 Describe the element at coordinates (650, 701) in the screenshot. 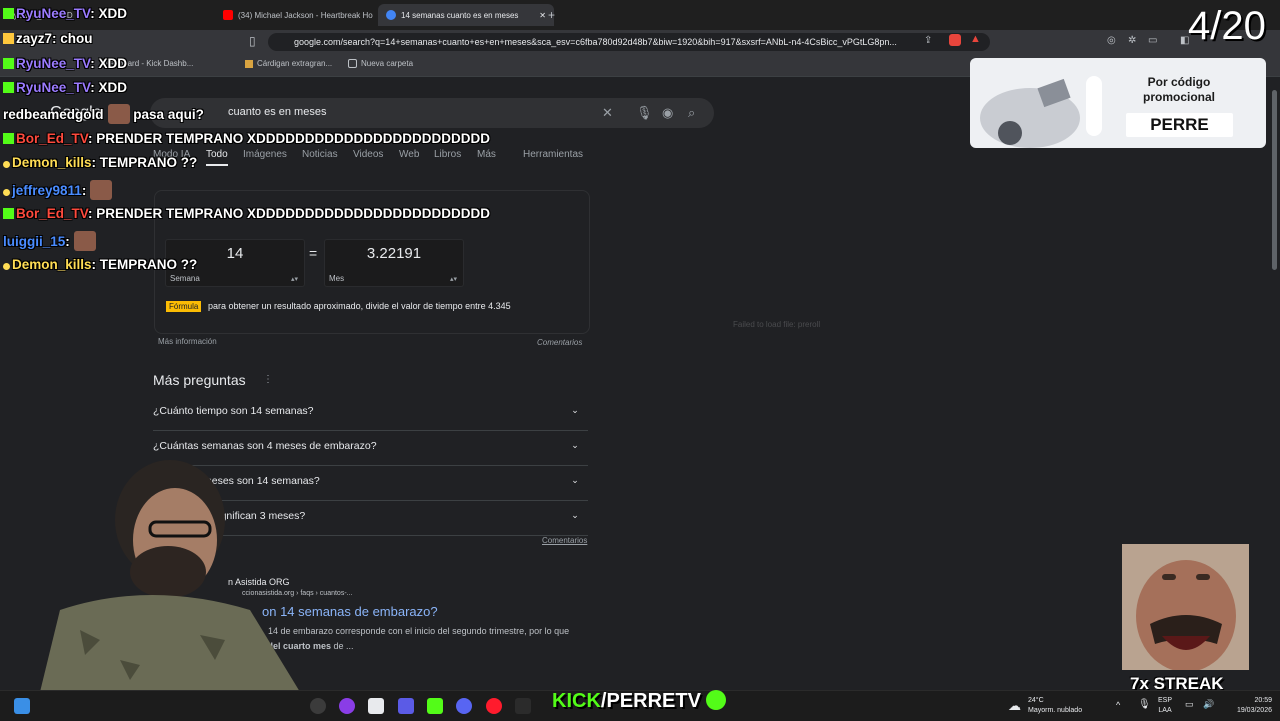

I see `kick-channel-name: /PERRETV` at that location.